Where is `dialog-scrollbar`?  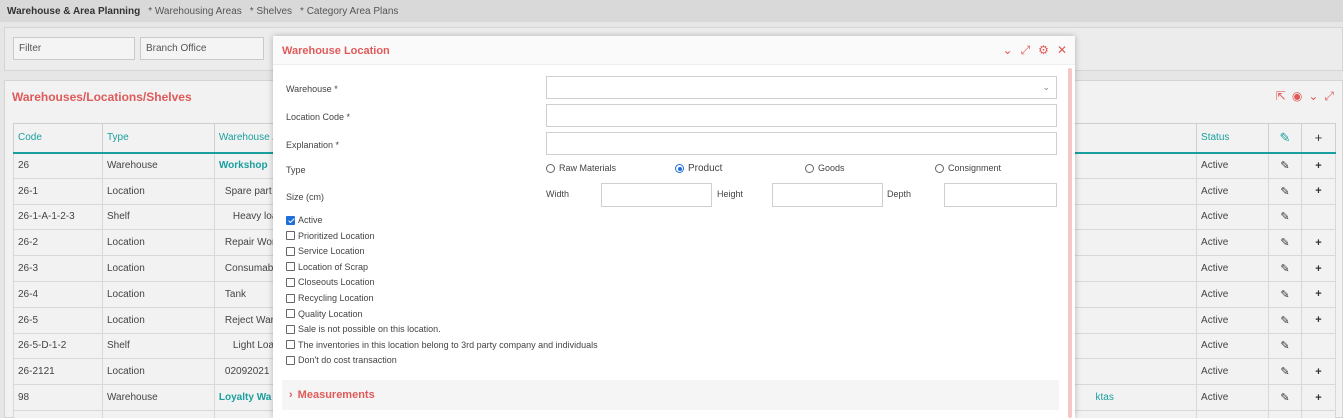 dialog-scrollbar is located at coordinates (1070, 243).